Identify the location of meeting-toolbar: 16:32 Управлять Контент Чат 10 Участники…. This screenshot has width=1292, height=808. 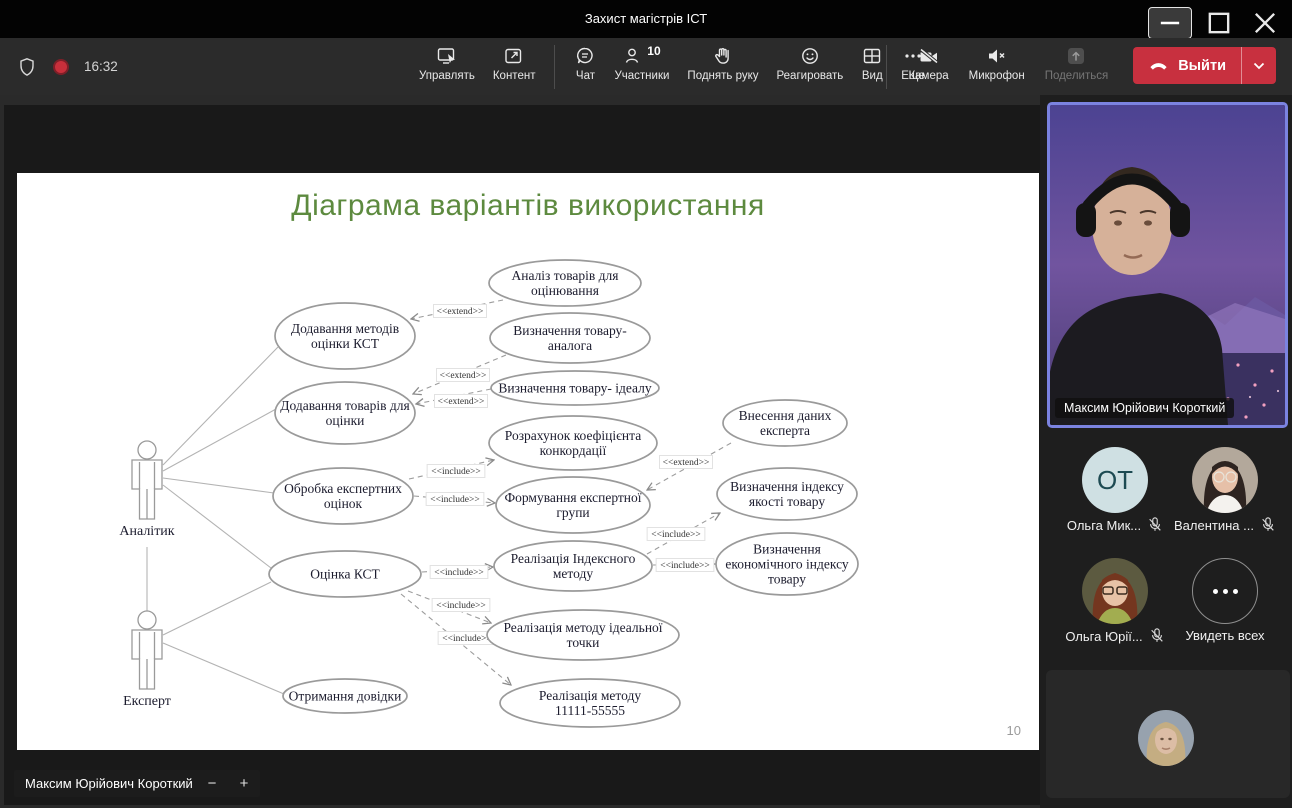
(646, 66).